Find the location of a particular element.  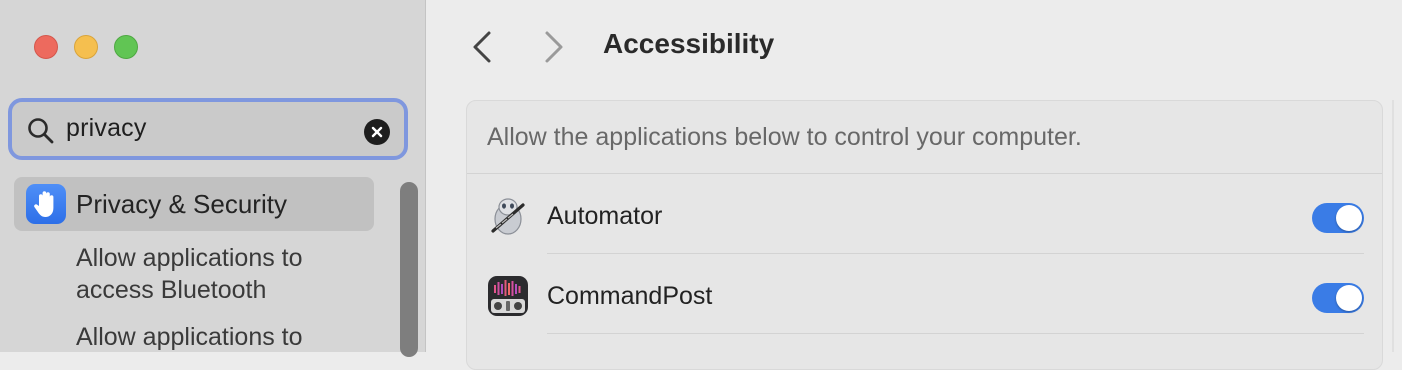

sidebar-item-label: Privacy & Security is located at coordinates (181, 204).